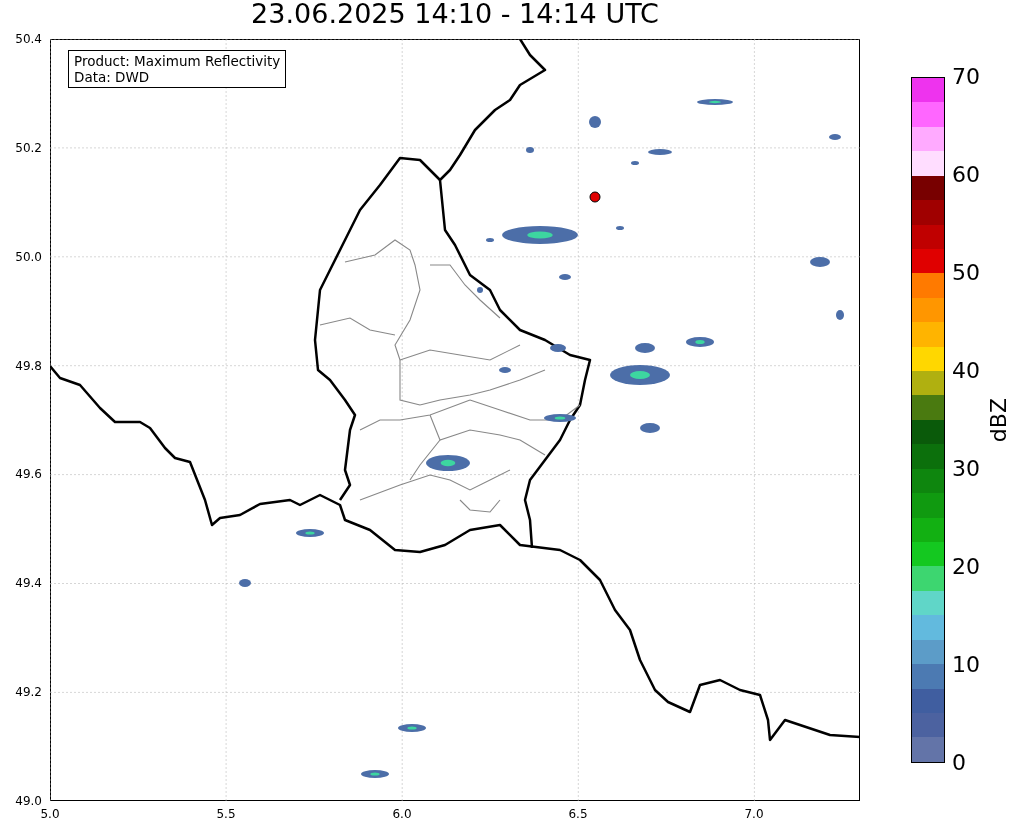 Image resolution: width=1023 pixels, height=834 pixels. What do you see at coordinates (966, 273) in the screenshot?
I see `colorbar-tick-label: 50` at bounding box center [966, 273].